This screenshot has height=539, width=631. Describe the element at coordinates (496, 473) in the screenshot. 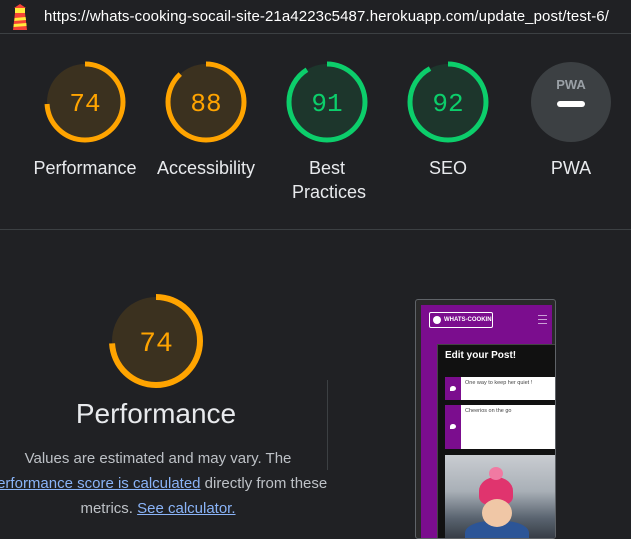

I see `preview-image-pompom` at that location.